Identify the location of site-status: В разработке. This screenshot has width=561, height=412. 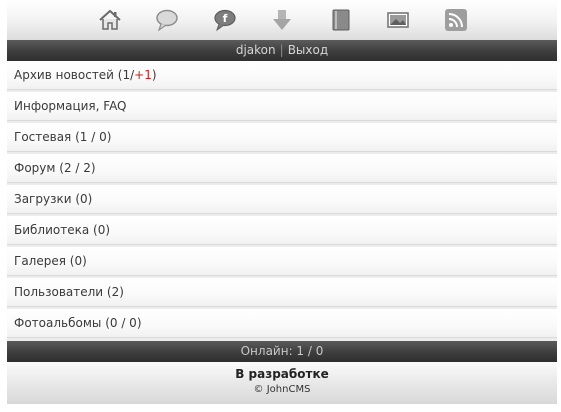
(282, 374).